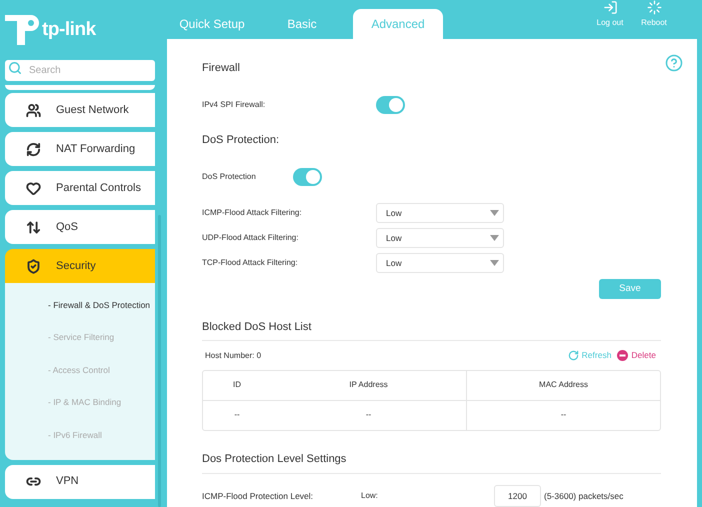 Image resolution: width=702 pixels, height=507 pixels. I want to click on refresh-icon, so click(573, 355).